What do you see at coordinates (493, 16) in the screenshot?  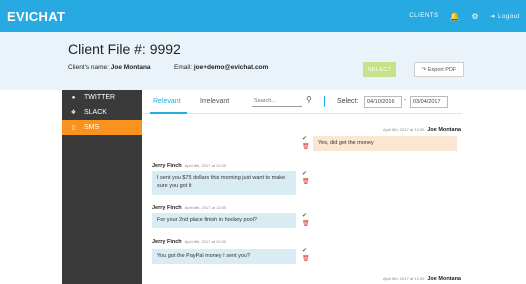 I see `logout-icon: ➜` at bounding box center [493, 16].